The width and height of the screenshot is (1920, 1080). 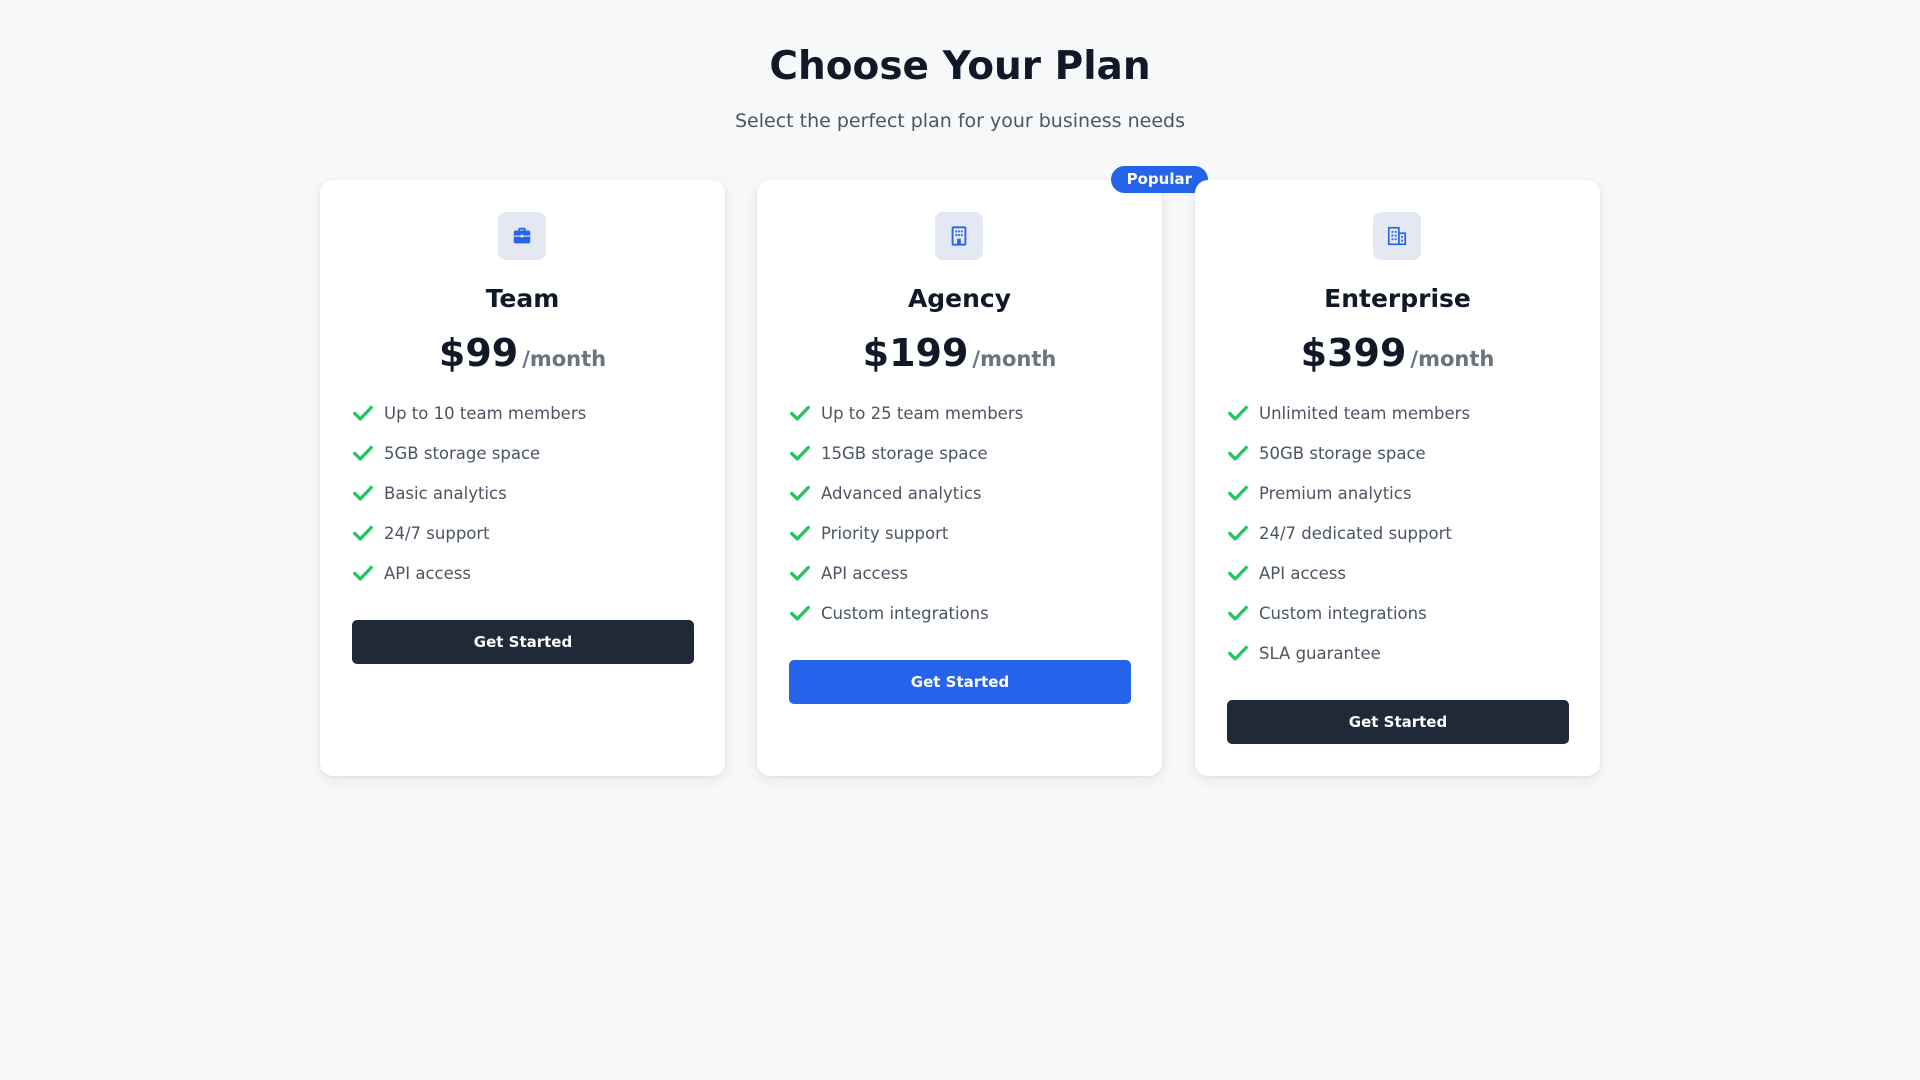 I want to click on feature-item: 15GB storage space, so click(x=961, y=453).